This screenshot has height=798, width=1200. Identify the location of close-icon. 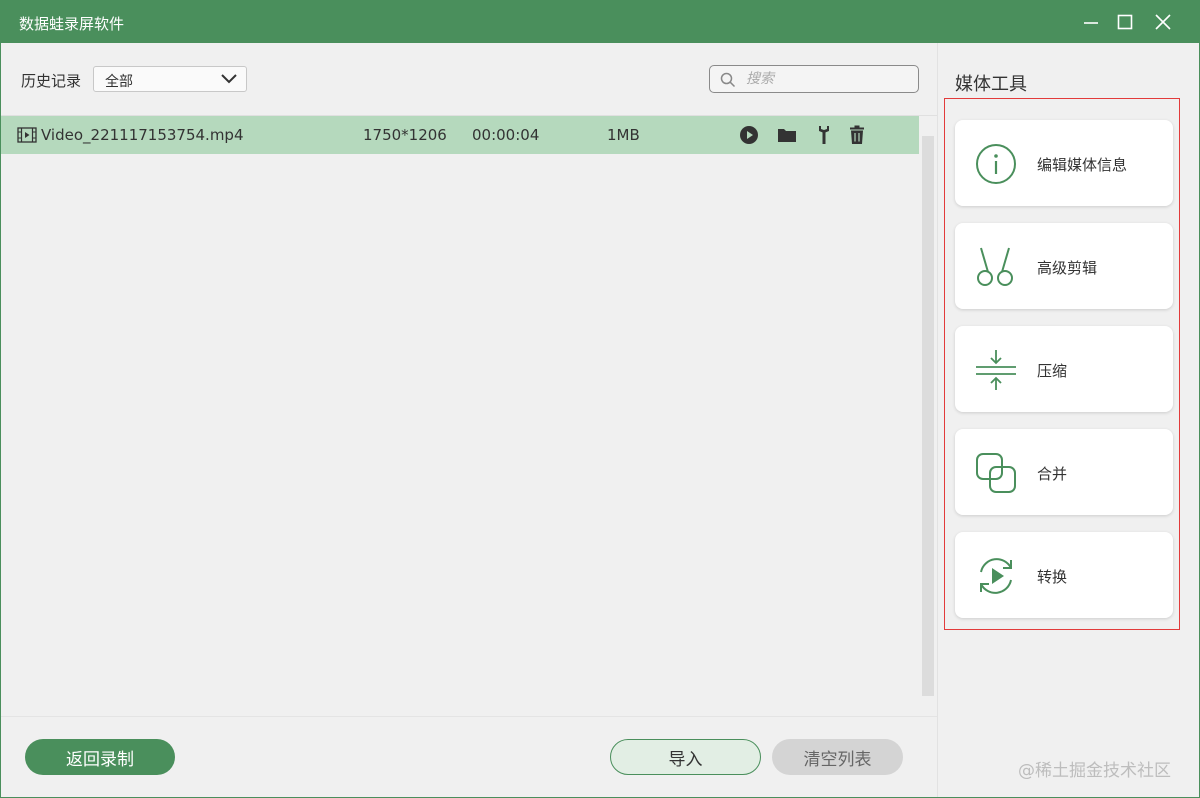
(1163, 22).